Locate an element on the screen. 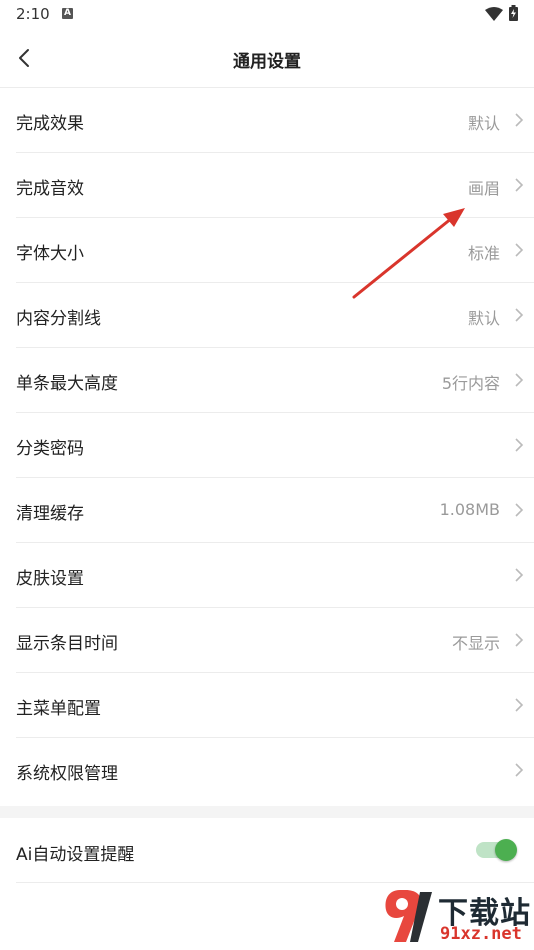 The height and width of the screenshot is (950, 534). setting-row-ai-reminder: Ai自动设置提醒 is located at coordinates (275, 850).